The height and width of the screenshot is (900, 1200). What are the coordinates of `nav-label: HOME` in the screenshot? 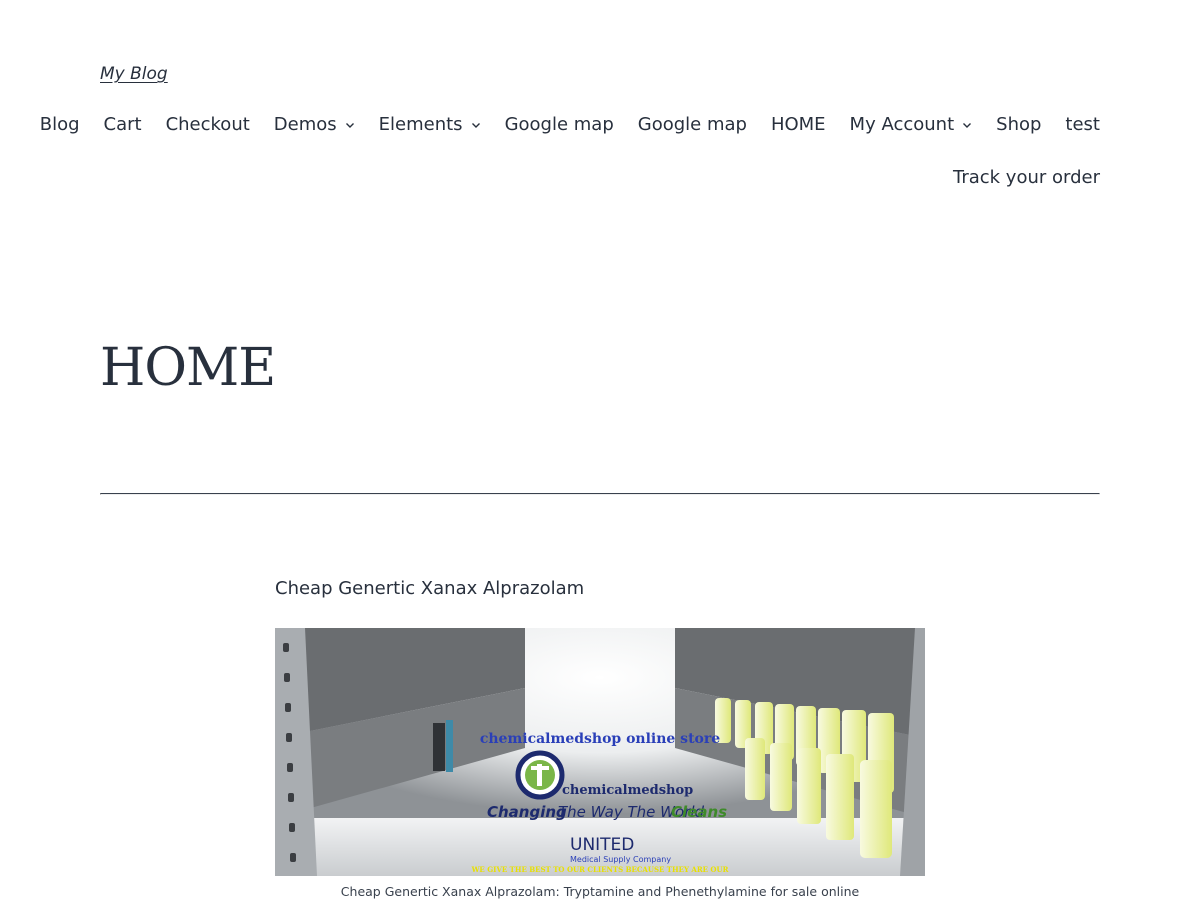 It's located at (798, 124).